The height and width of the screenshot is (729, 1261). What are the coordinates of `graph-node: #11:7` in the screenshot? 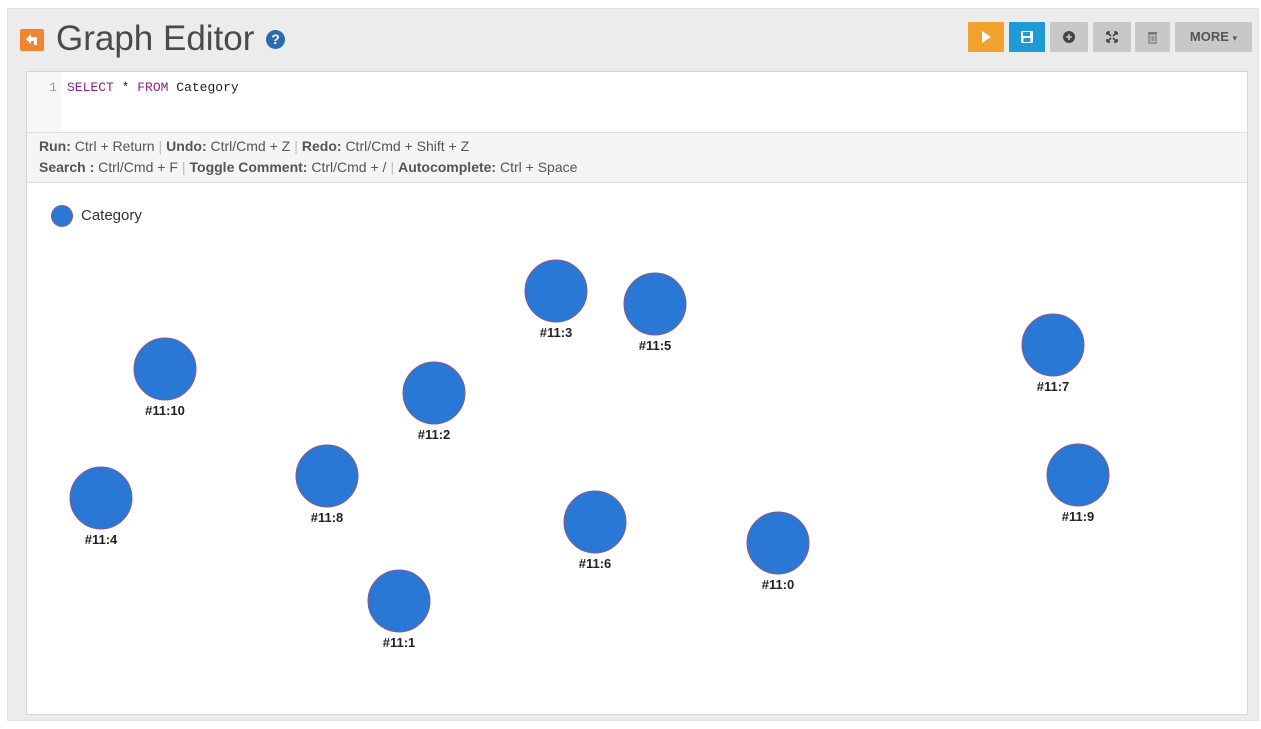 It's located at (1053, 353).